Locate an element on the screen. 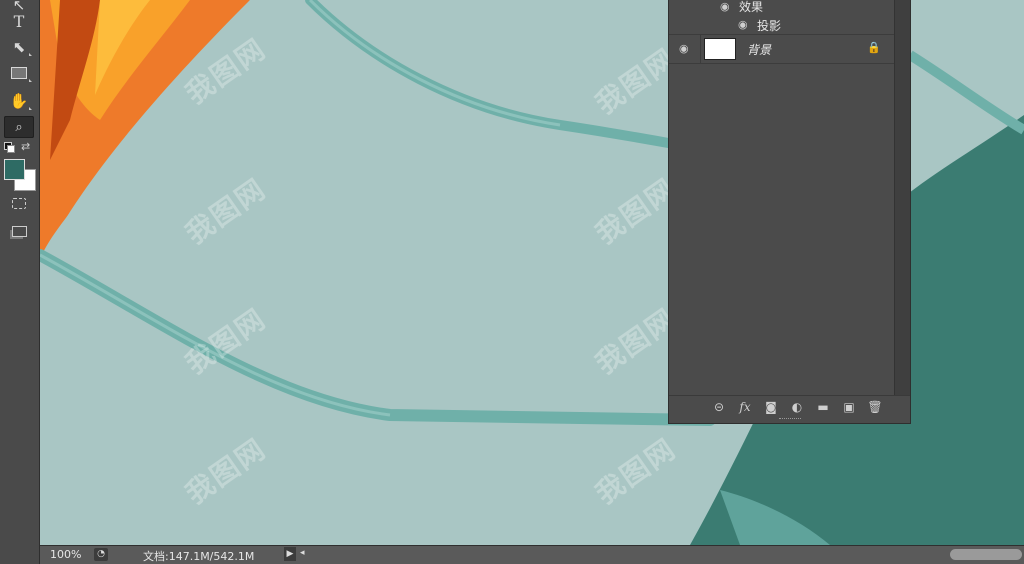 The image size is (1024, 564). rectangle-tool is located at coordinates (19, 73).